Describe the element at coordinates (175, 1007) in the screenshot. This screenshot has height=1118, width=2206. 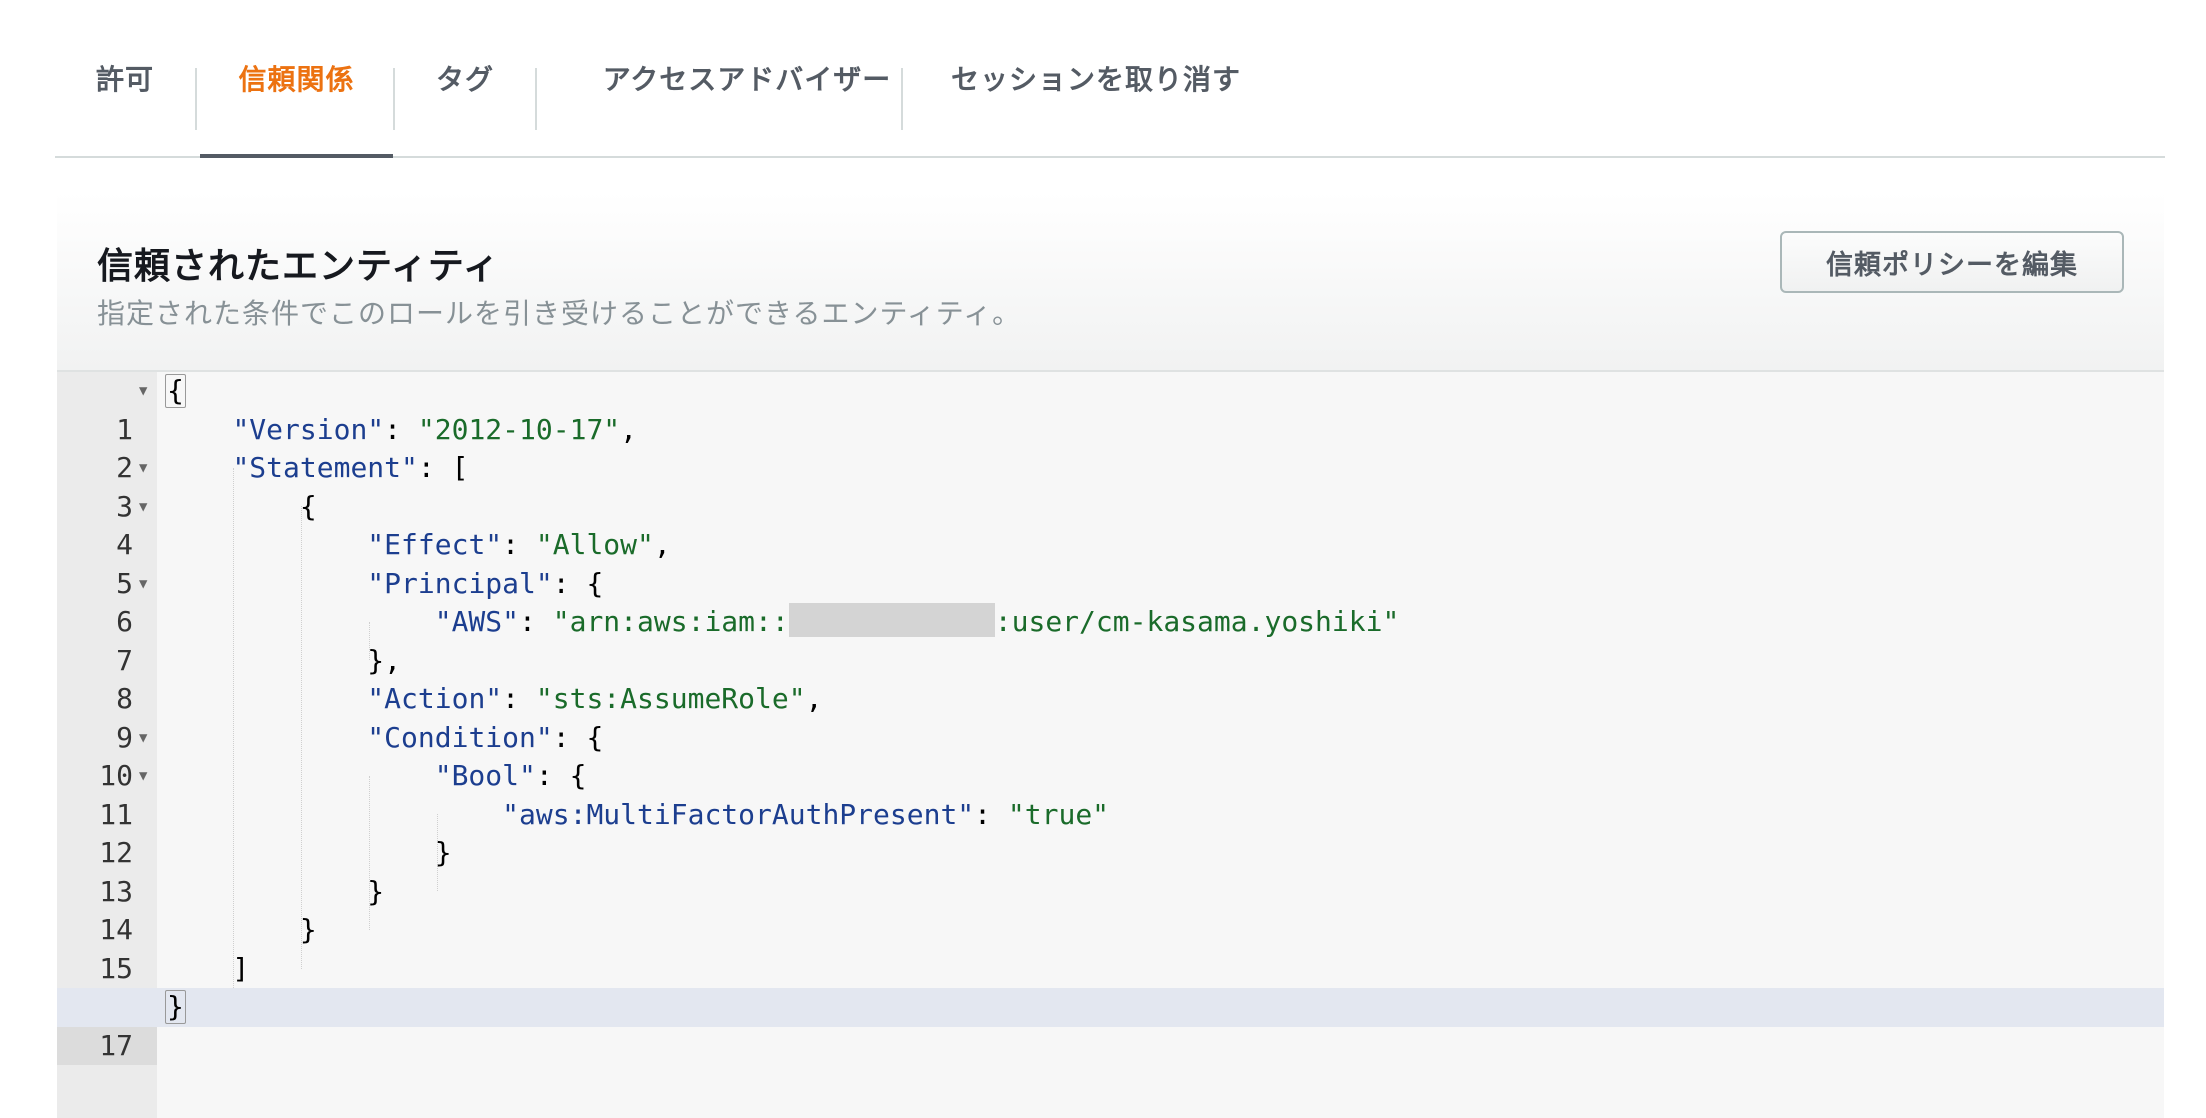
I see `json-brace: }` at that location.